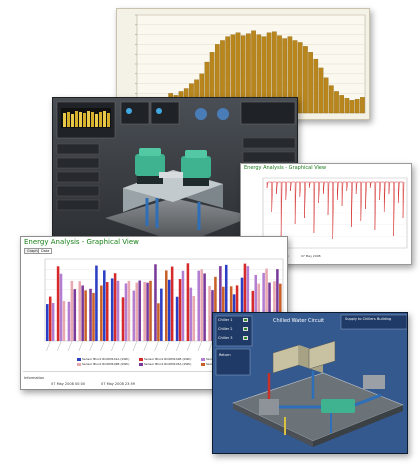 The image size is (420, 466). What do you see at coordinates (384, 319) in the screenshot?
I see `building-reading-label: Building` at bounding box center [384, 319].